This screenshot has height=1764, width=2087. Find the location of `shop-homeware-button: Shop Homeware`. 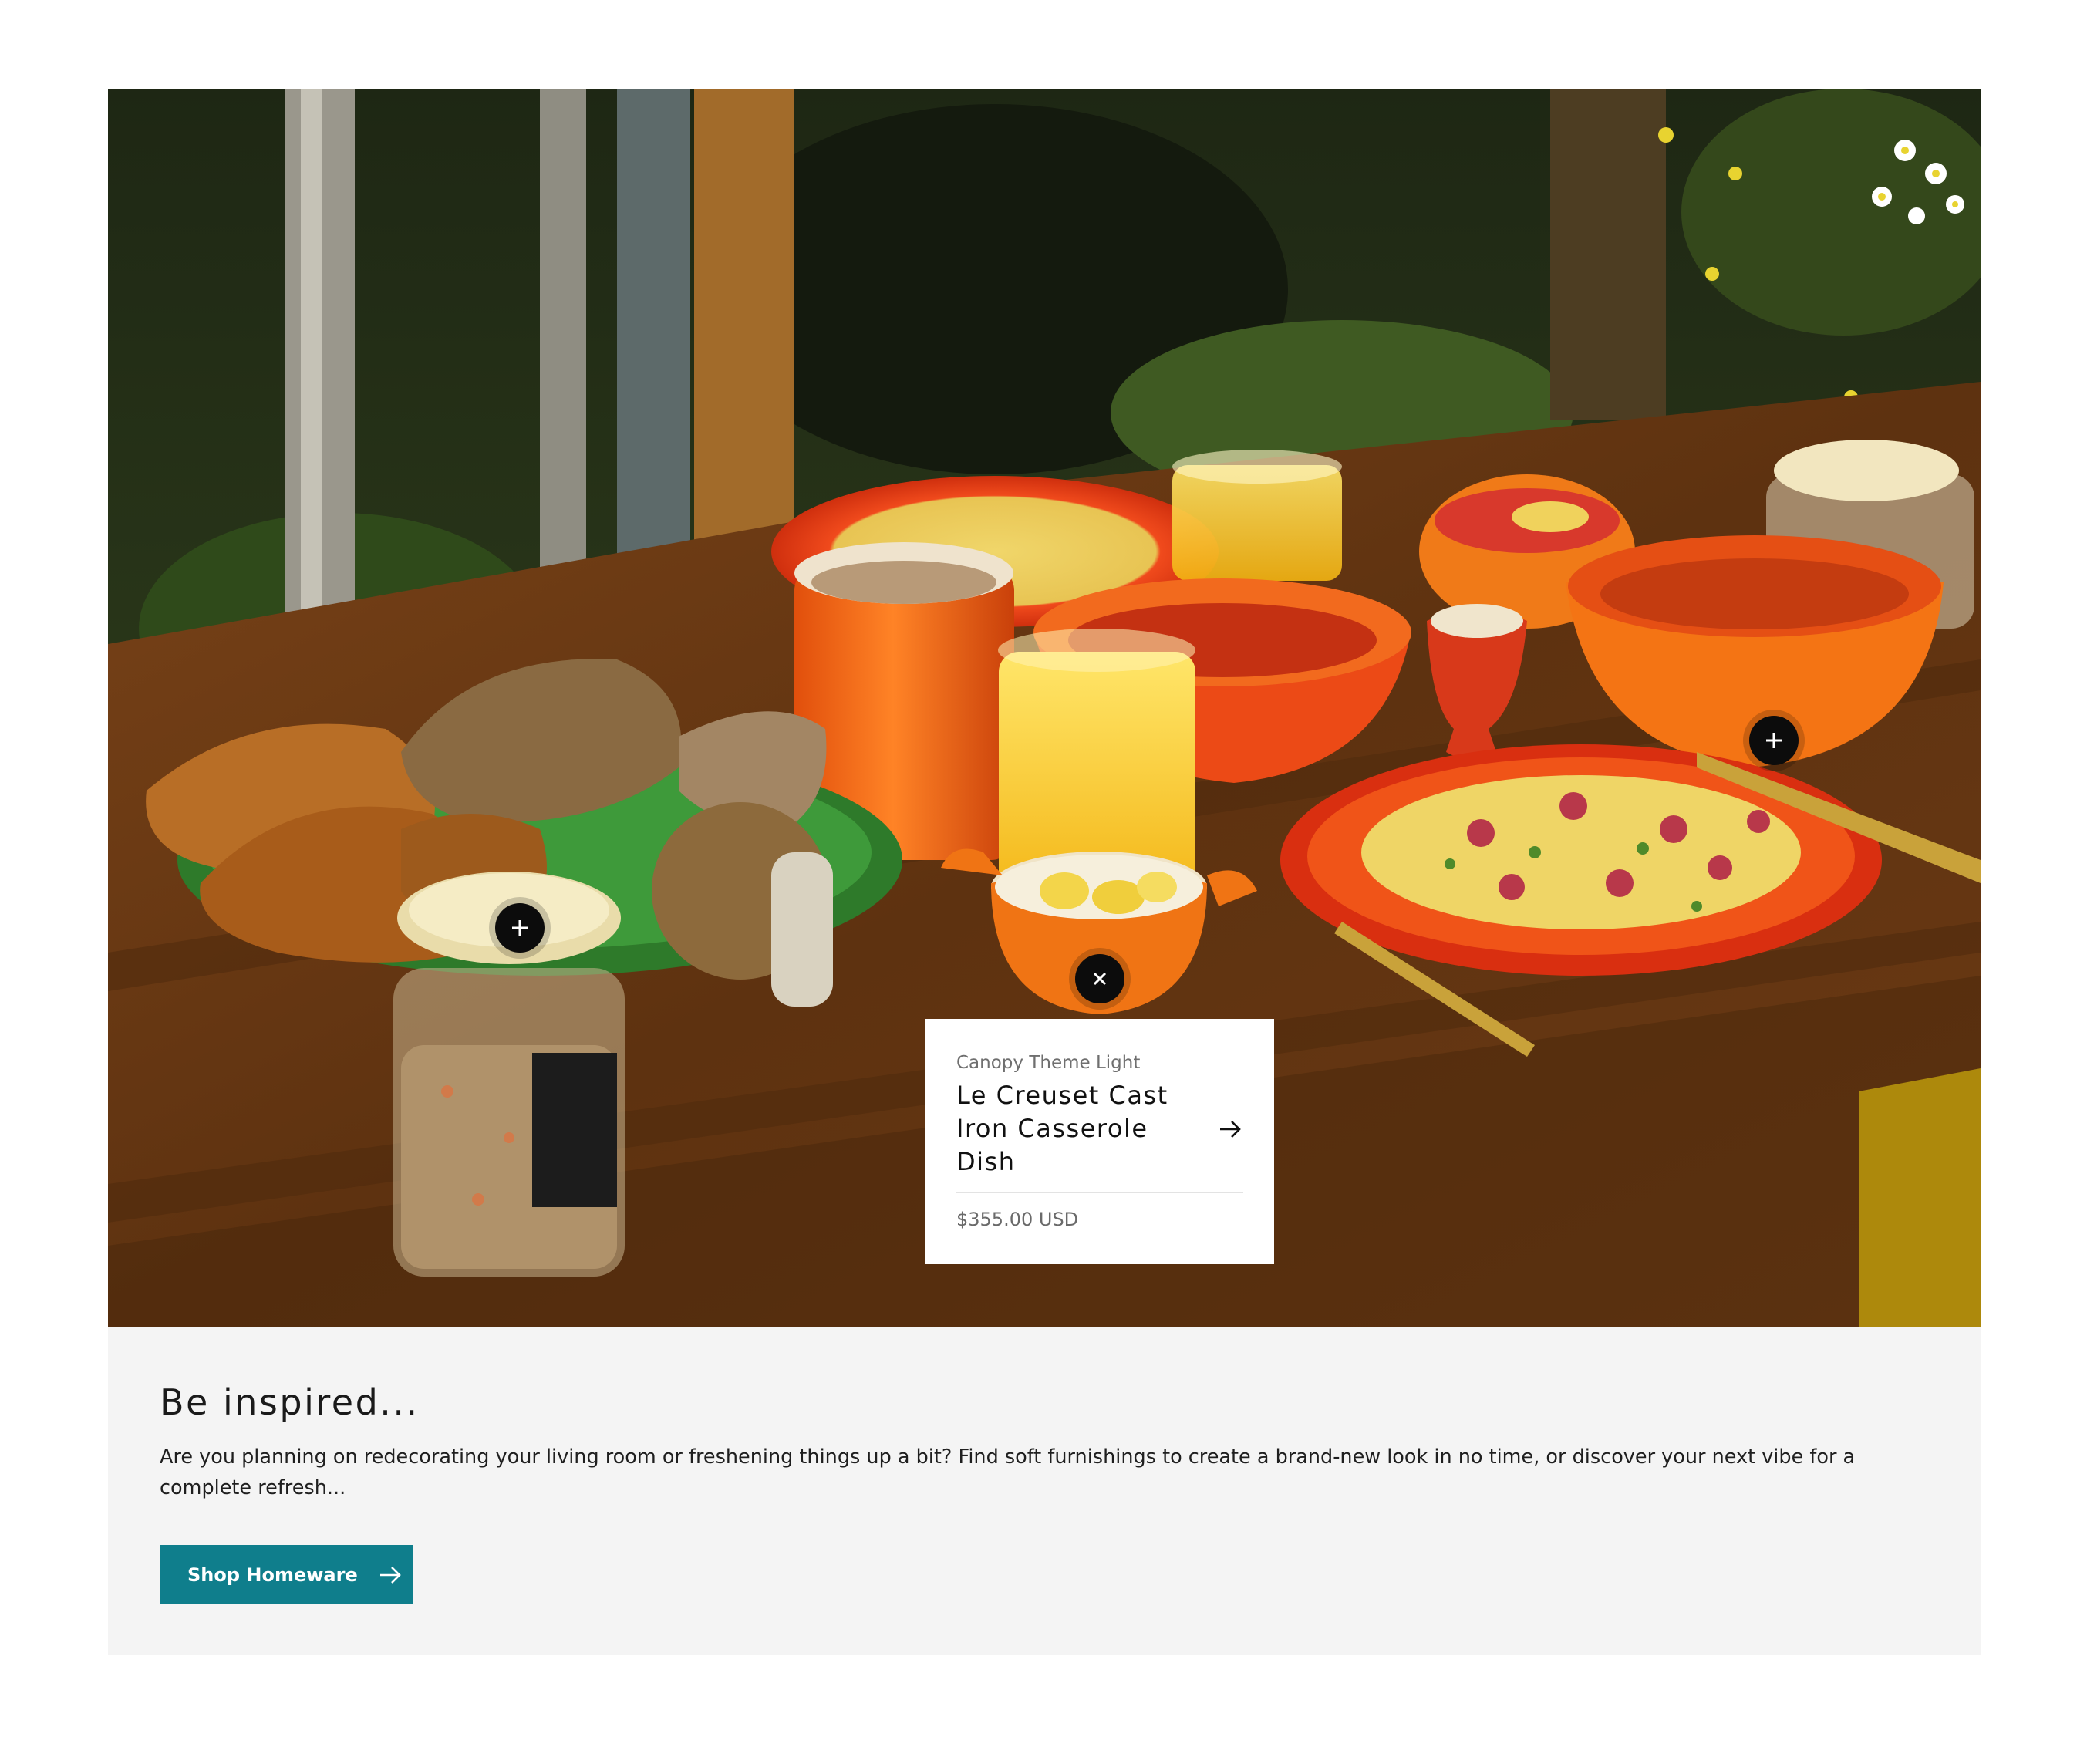

shop-homeware-button: Shop Homeware is located at coordinates (286, 1575).